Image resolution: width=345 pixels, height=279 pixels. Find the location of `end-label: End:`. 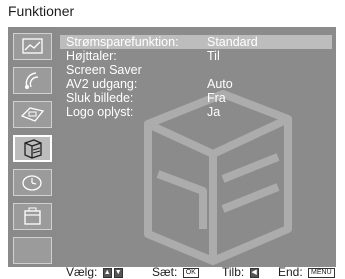

end-label: End: is located at coordinates (290, 272).